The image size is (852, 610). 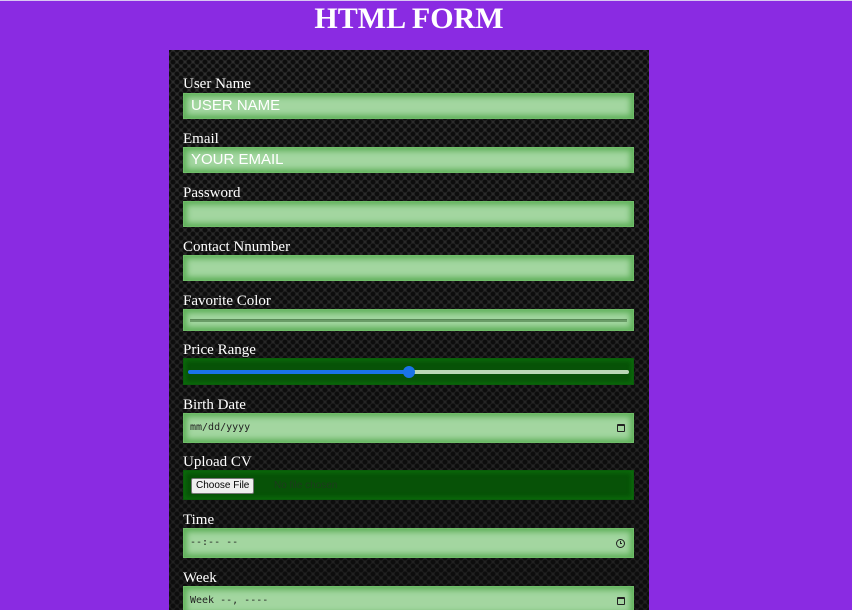 I want to click on week-label: Week, so click(x=200, y=578).